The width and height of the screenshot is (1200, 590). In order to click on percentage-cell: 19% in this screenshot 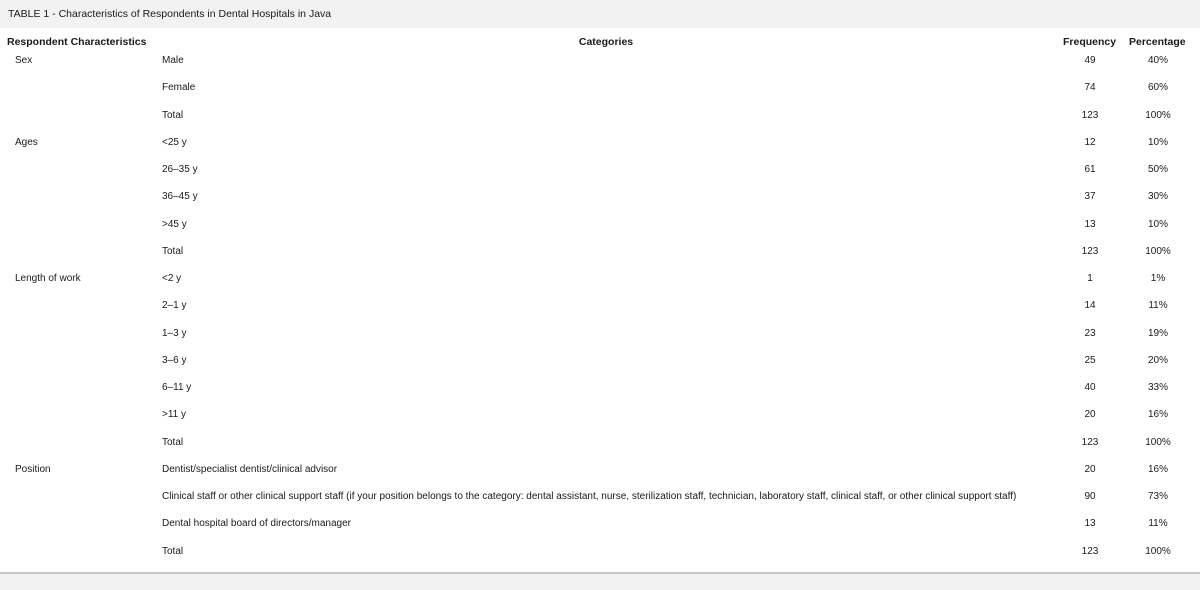, I will do `click(1157, 333)`.